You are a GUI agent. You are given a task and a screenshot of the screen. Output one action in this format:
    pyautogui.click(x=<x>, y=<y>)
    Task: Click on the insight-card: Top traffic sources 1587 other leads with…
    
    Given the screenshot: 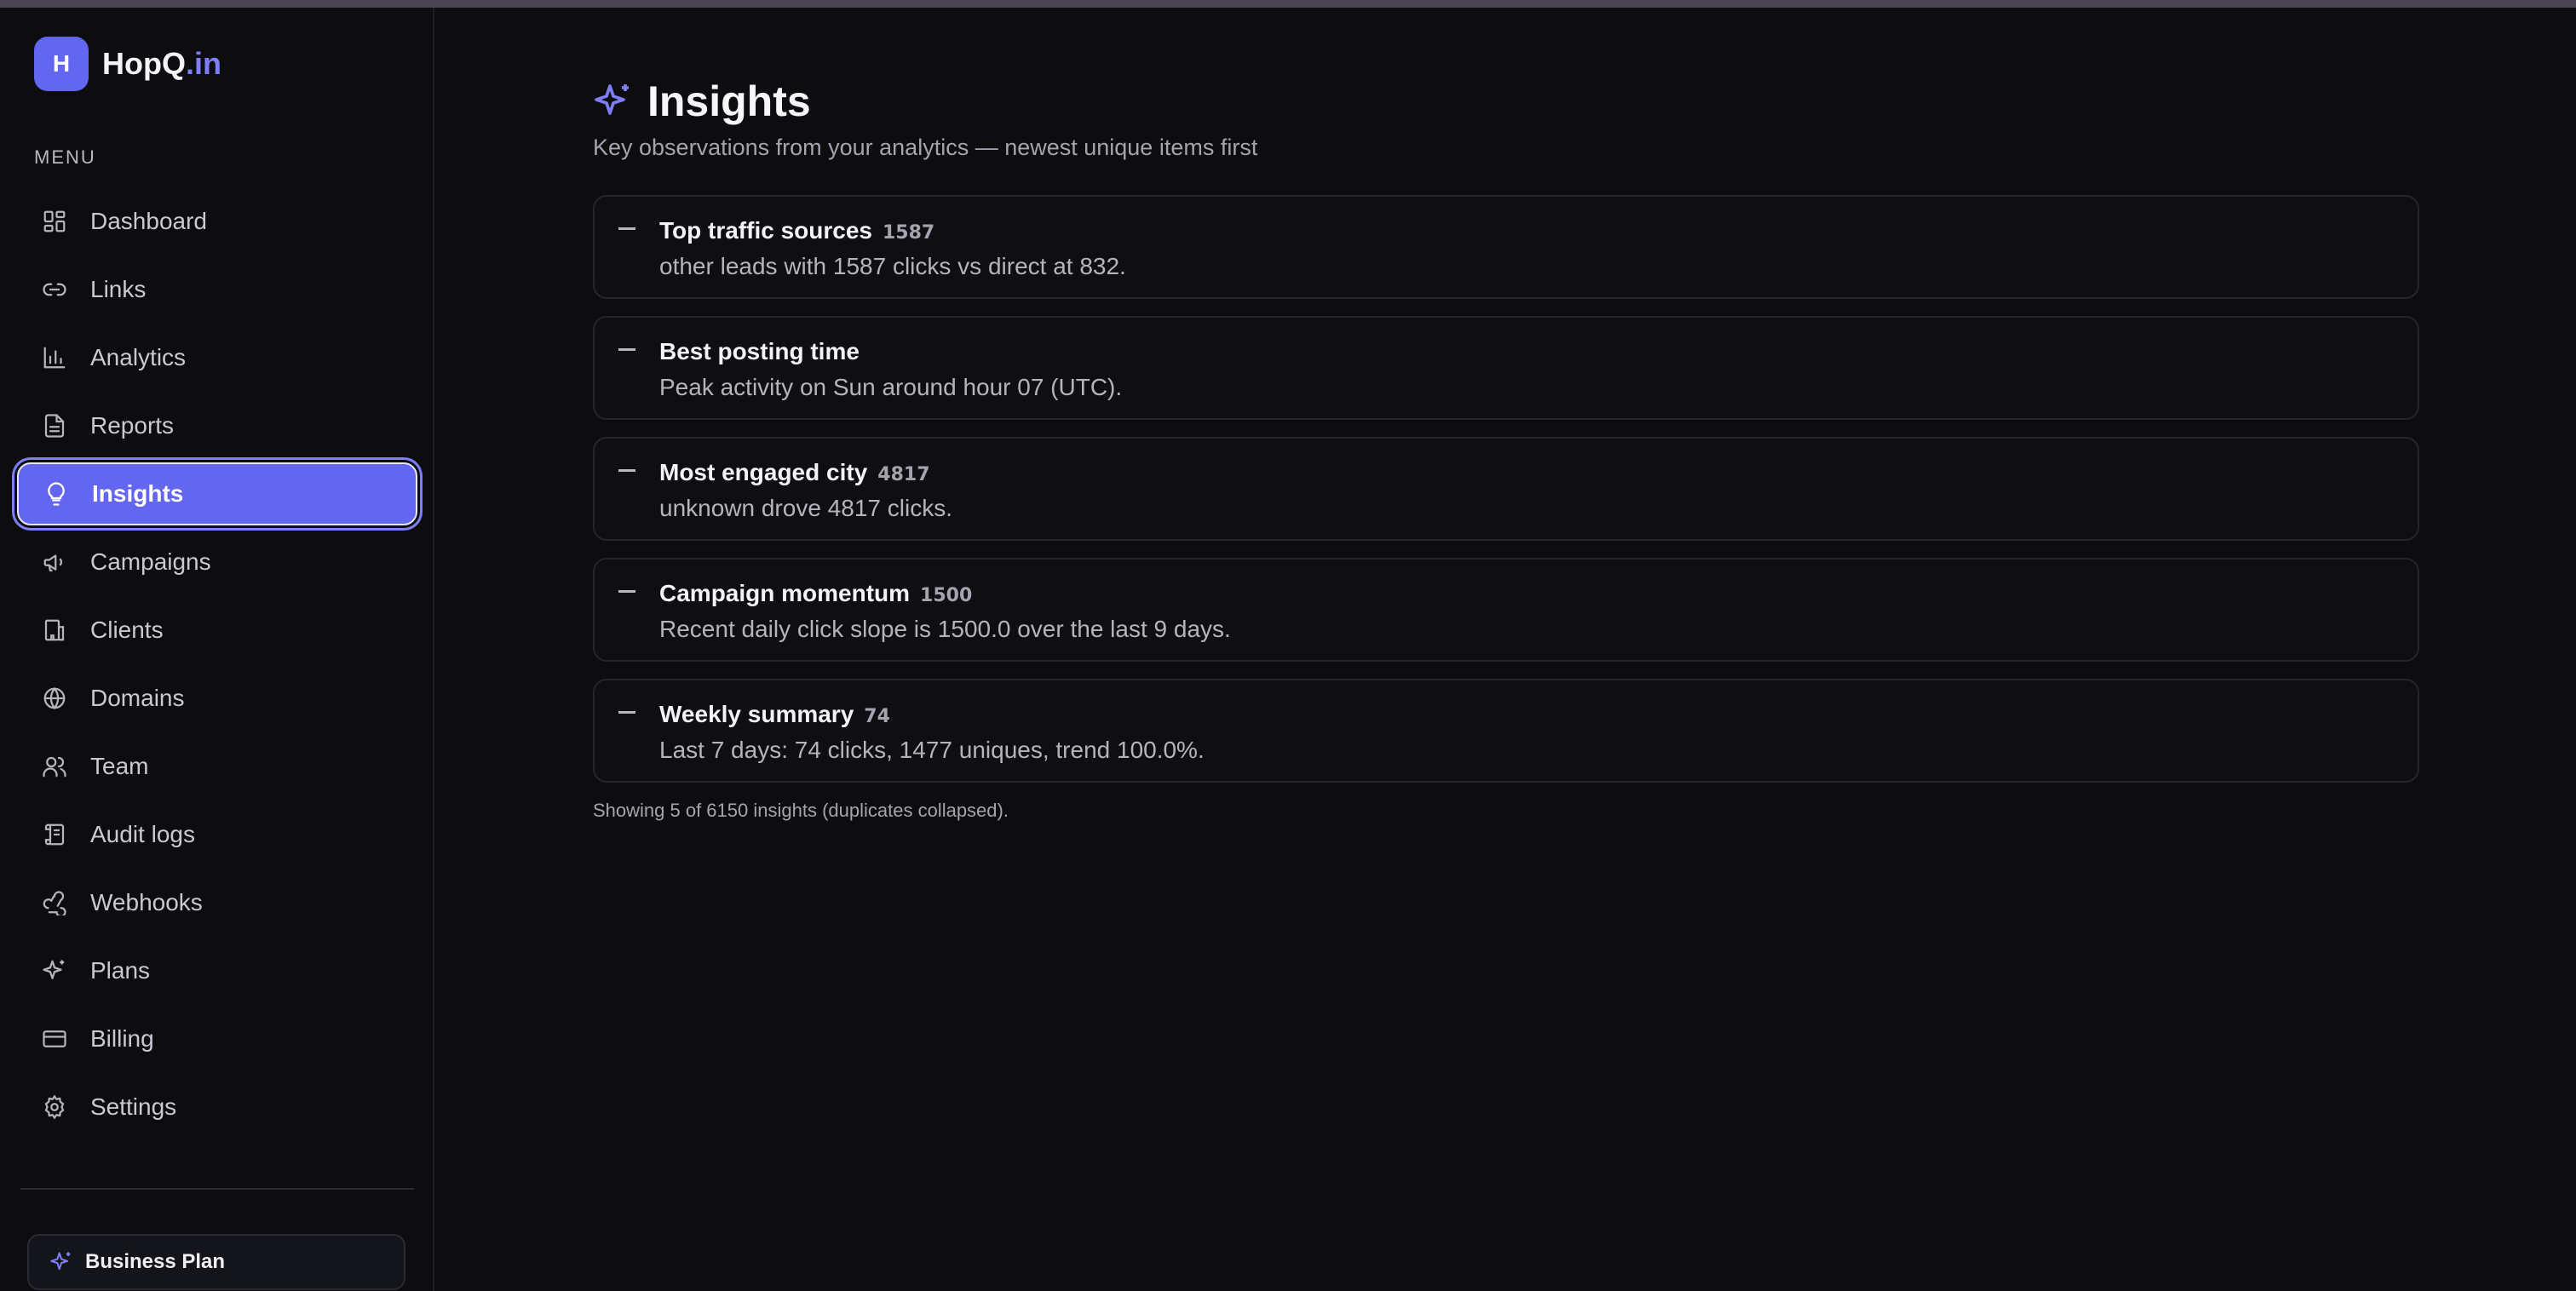 What is the action you would take?
    pyautogui.click(x=1506, y=247)
    